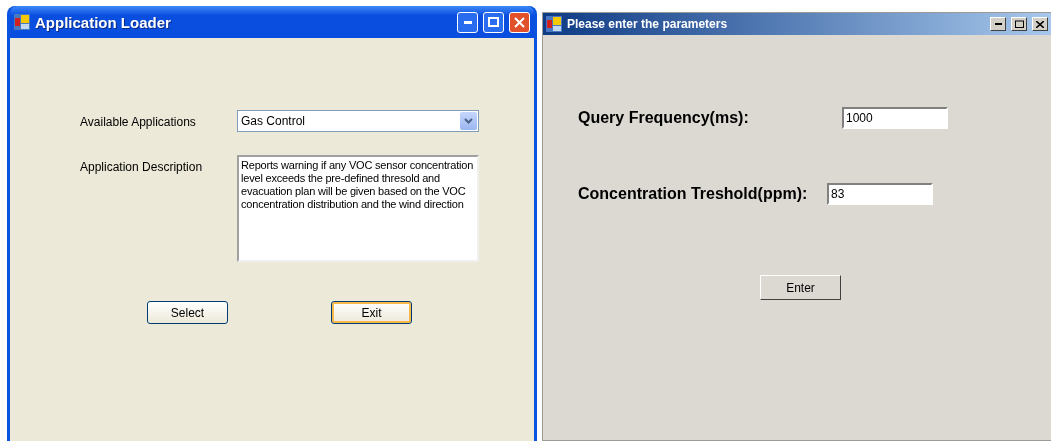  I want to click on action-button: Exit, so click(371, 312).